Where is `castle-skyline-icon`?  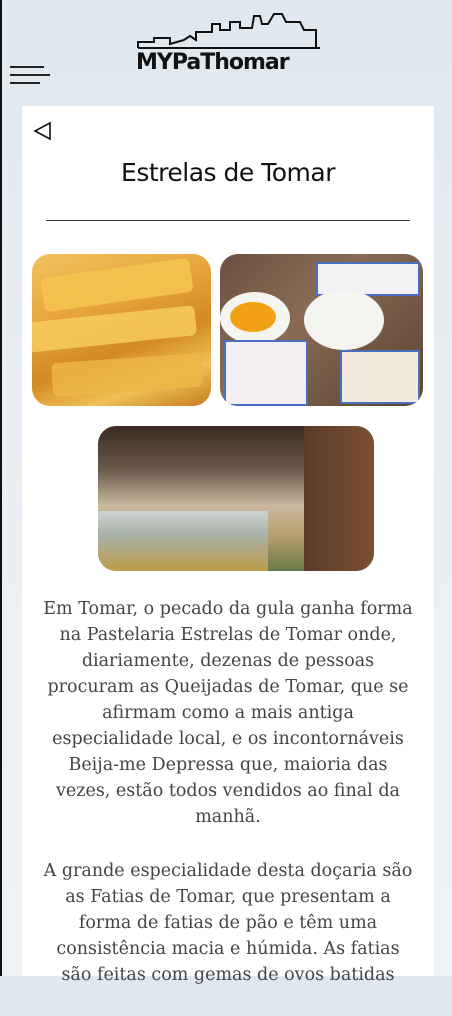
castle-skyline-icon is located at coordinates (228, 31).